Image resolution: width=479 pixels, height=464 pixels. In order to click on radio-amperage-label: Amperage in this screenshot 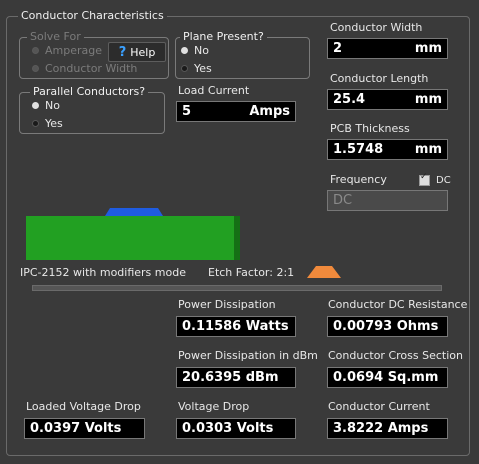, I will do `click(74, 50)`.